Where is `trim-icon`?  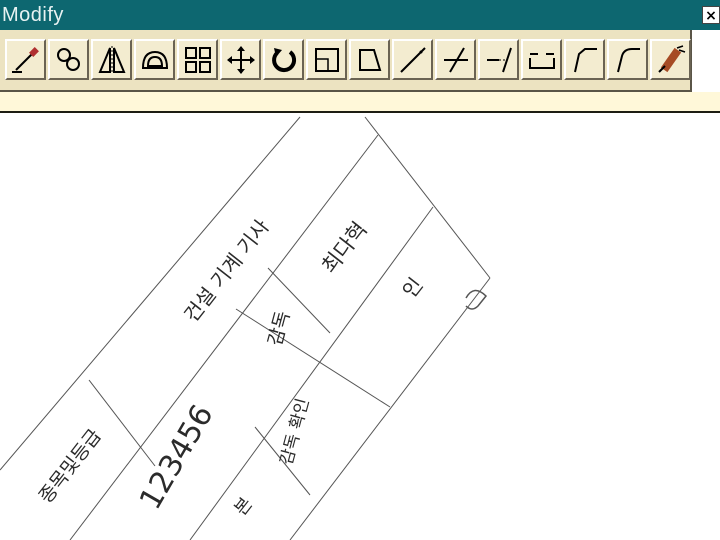
trim-icon is located at coordinates (456, 60).